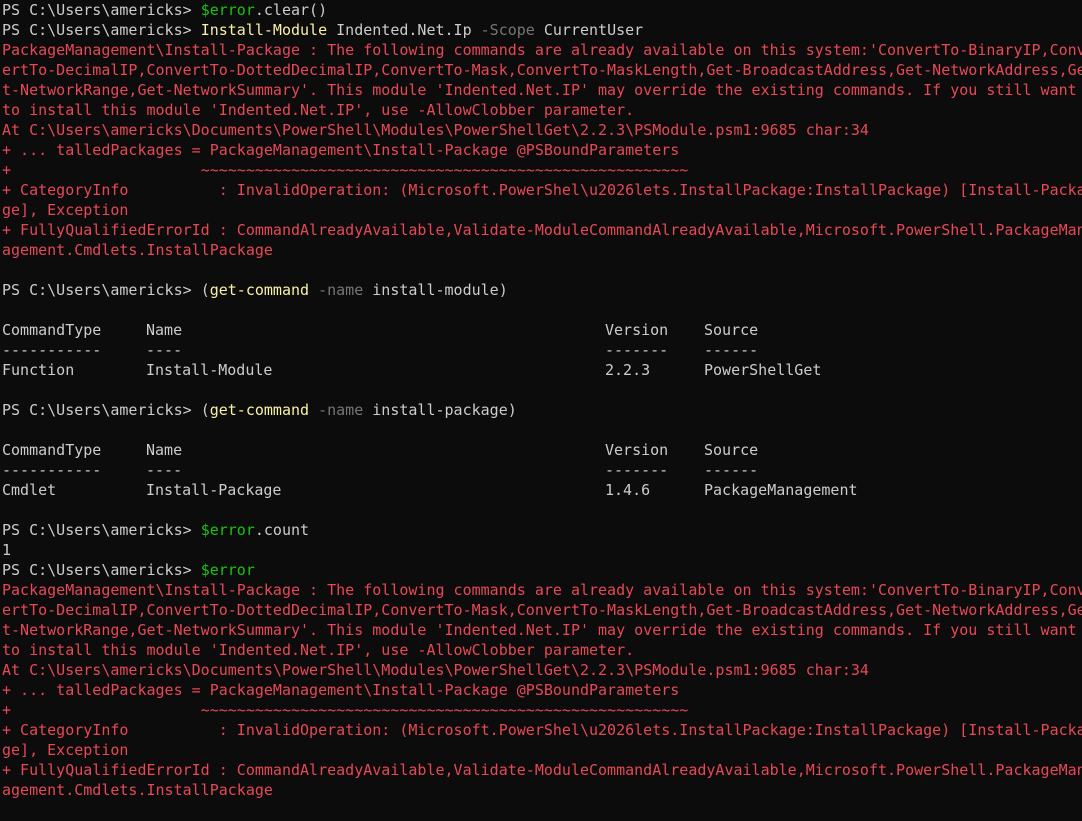 This screenshot has width=1082, height=821. What do you see at coordinates (628, 370) in the screenshot?
I see `cell-version: 2.2.3` at bounding box center [628, 370].